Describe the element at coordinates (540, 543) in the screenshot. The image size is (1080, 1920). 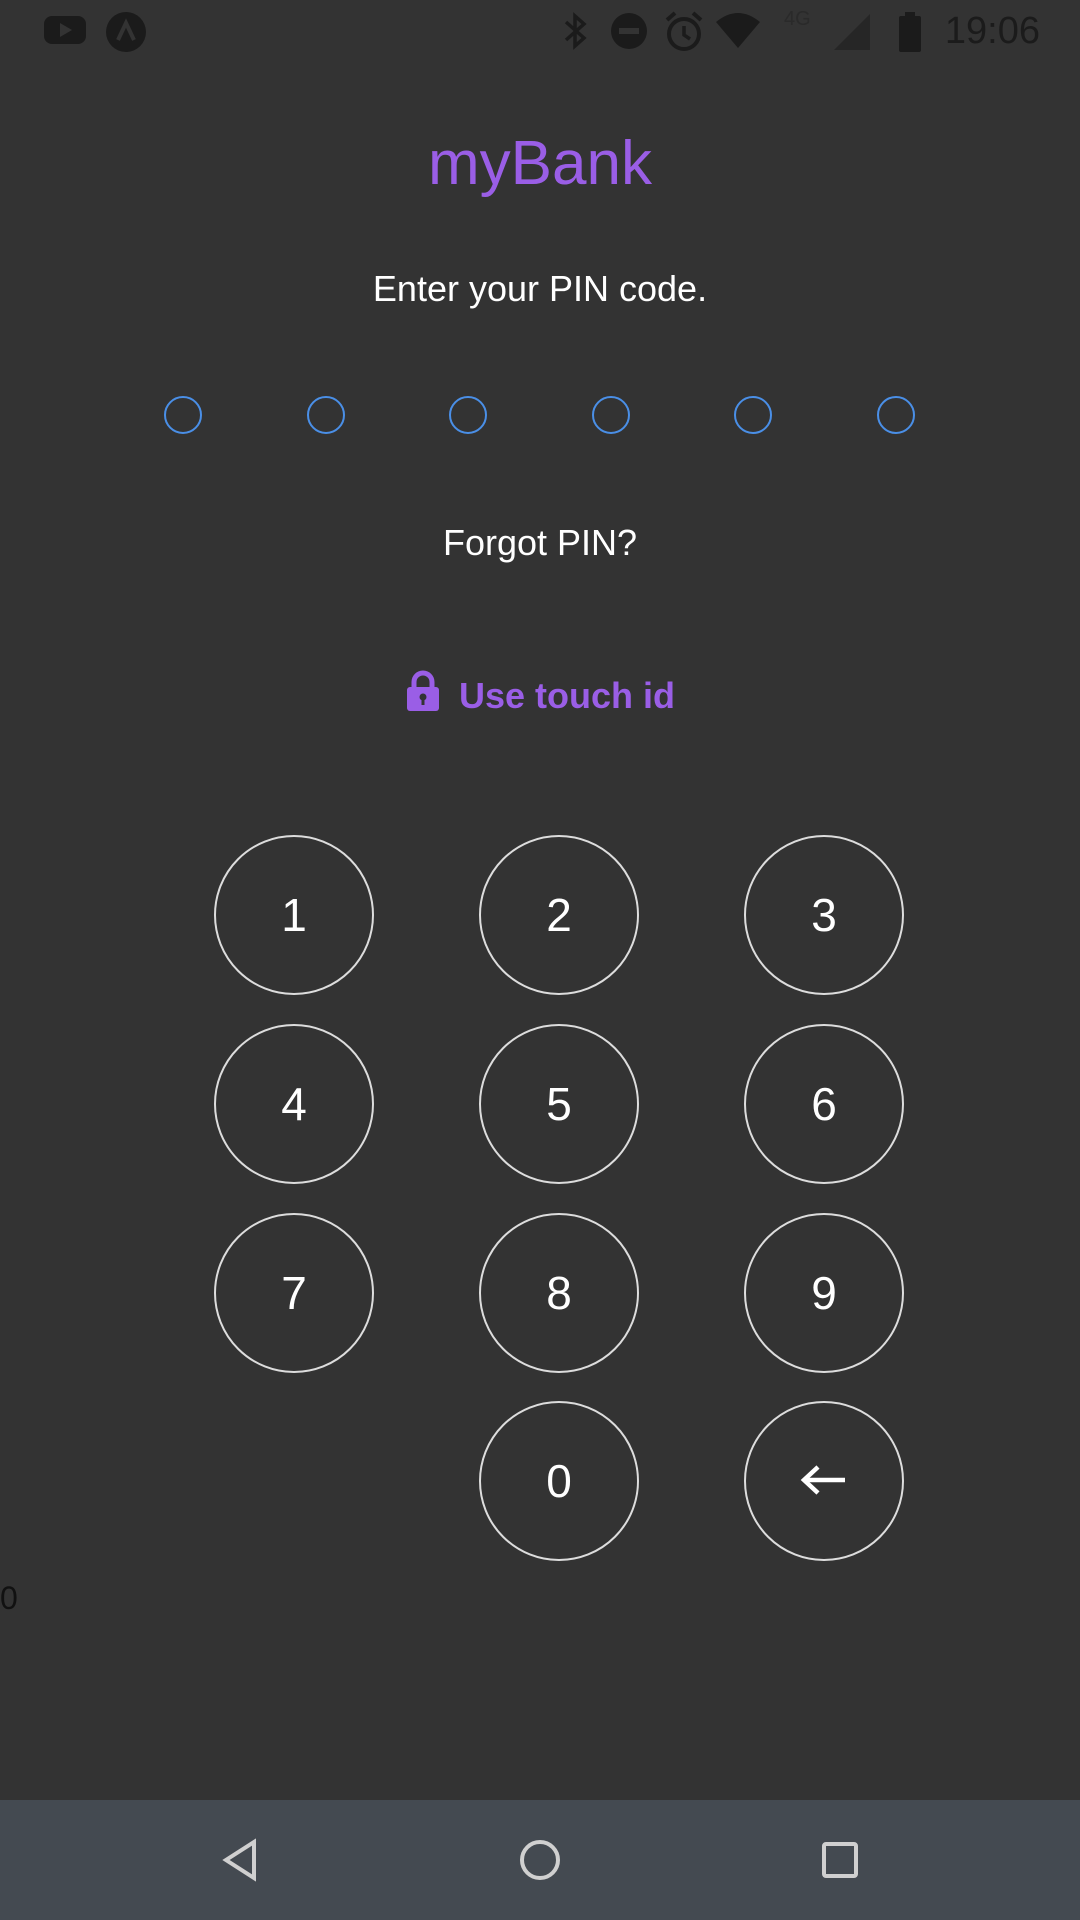
I see `forgot-pin-link: Forgot PIN?` at that location.